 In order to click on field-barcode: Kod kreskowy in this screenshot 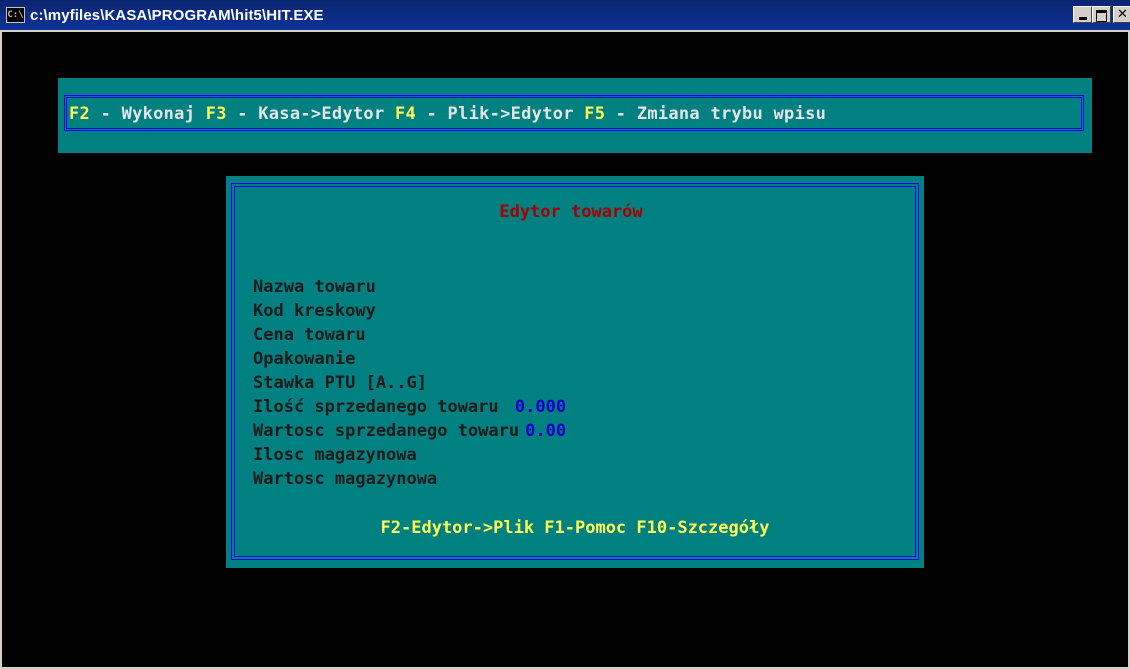, I will do `click(317, 311)`.